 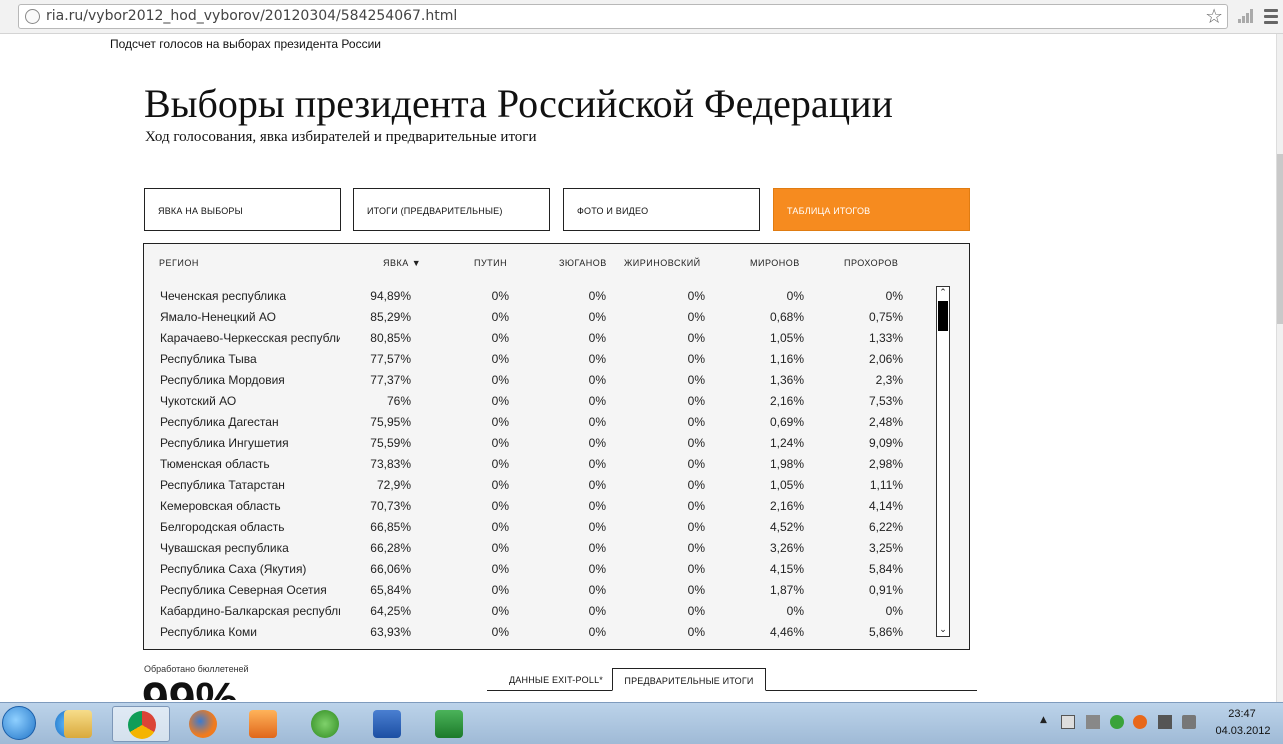 I want to click on cell-prokhorov: 4,14%, so click(x=885, y=506).